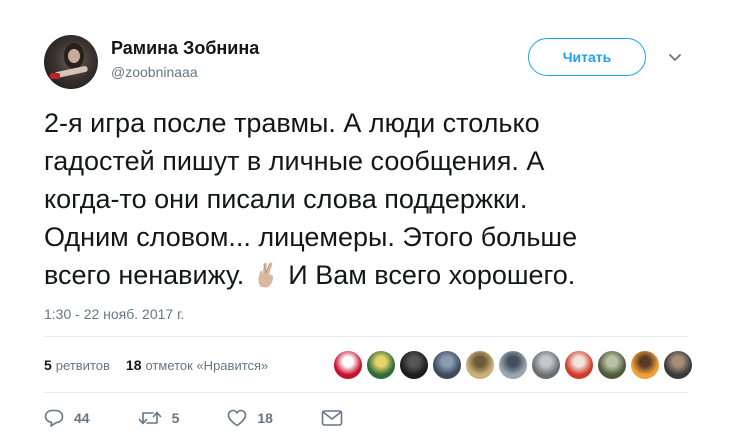 The image size is (730, 438). I want to click on tweet-line: когда-то они писали слова поддержки., so click(286, 199).